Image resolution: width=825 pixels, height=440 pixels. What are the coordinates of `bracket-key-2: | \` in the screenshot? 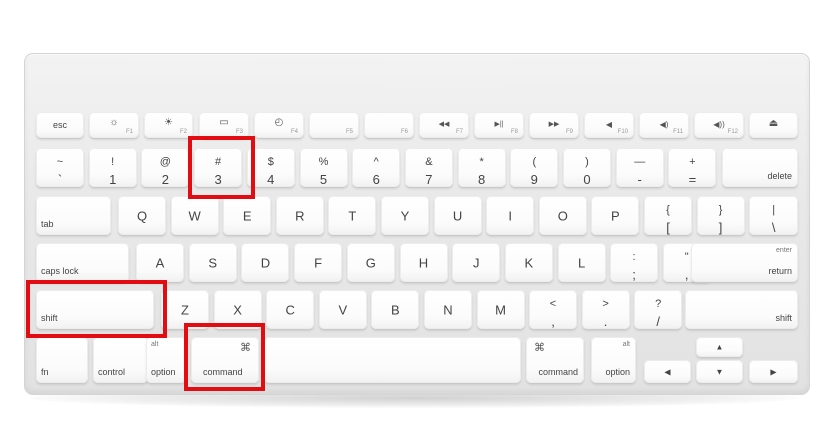 It's located at (774, 215).